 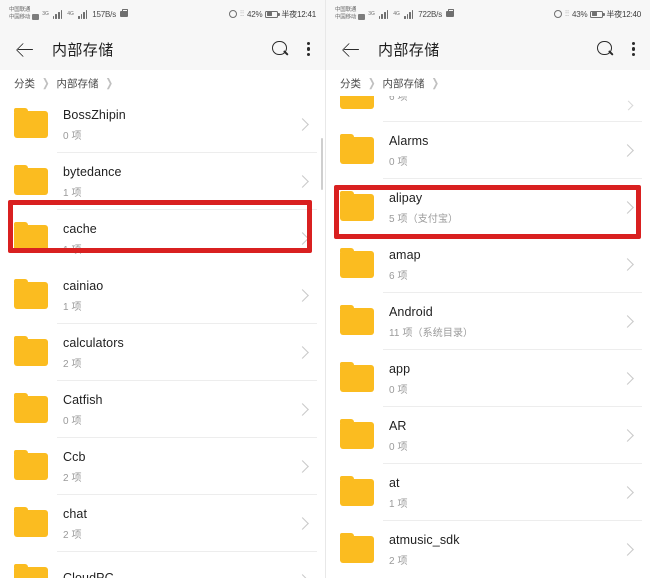 What do you see at coordinates (83, 296) in the screenshot?
I see `list-item-text: cainiao 1 项` at bounding box center [83, 296].